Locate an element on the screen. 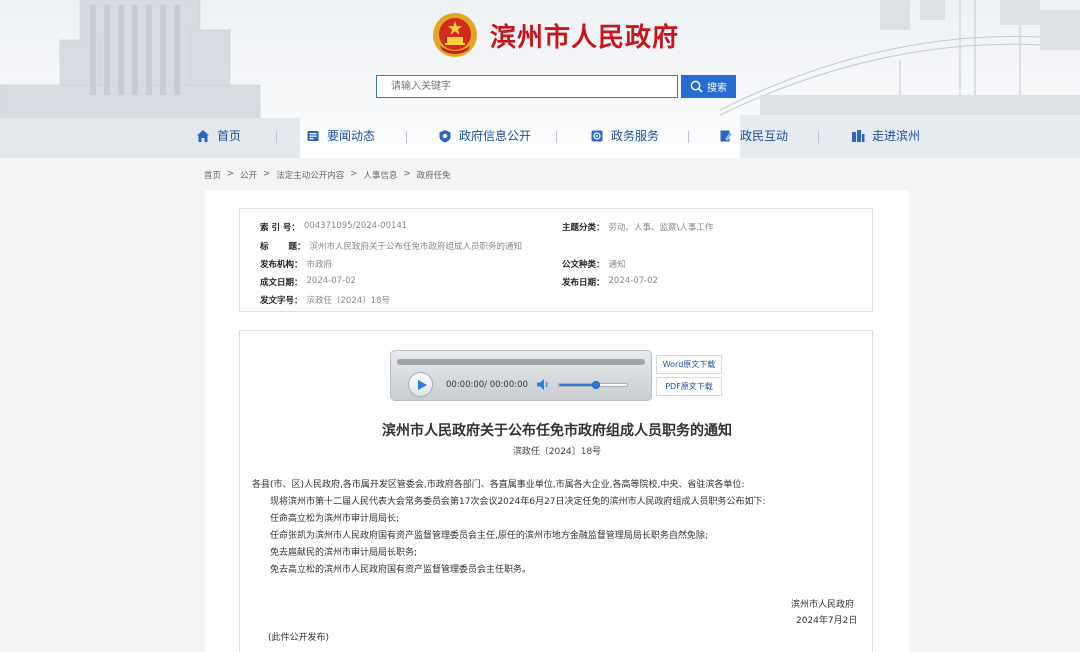 This screenshot has height=652, width=1080. site-logo: 滨州市人民政府 is located at coordinates (555, 35).